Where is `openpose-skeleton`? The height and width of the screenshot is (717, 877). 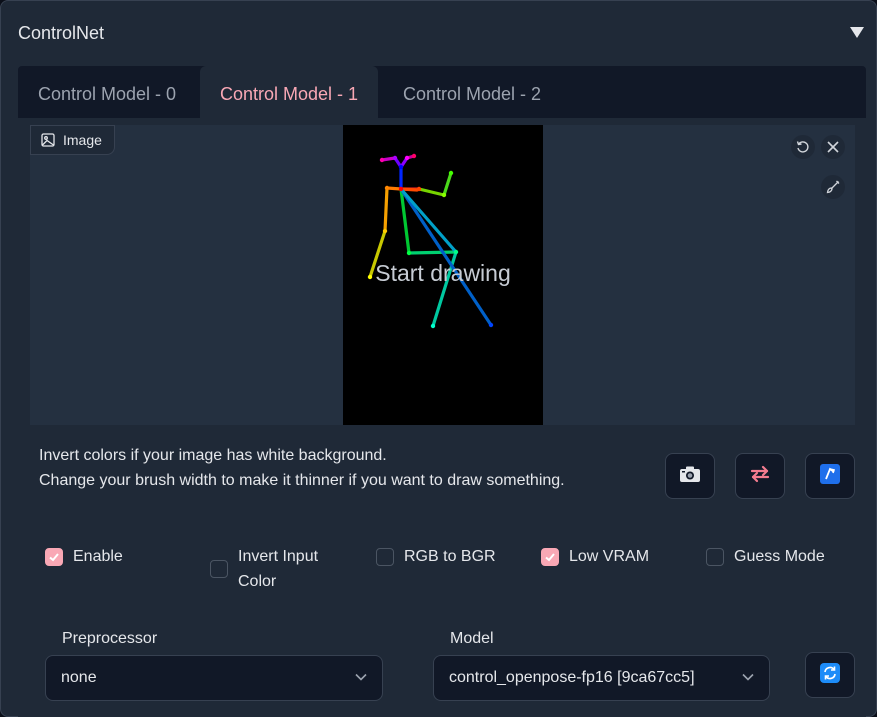 openpose-skeleton is located at coordinates (430, 241).